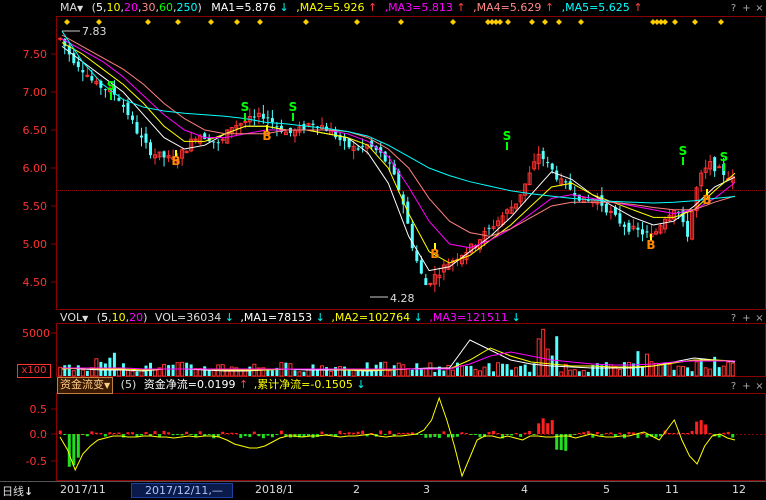  I want to click on price-tick-label: 7.00, so click(35, 92).